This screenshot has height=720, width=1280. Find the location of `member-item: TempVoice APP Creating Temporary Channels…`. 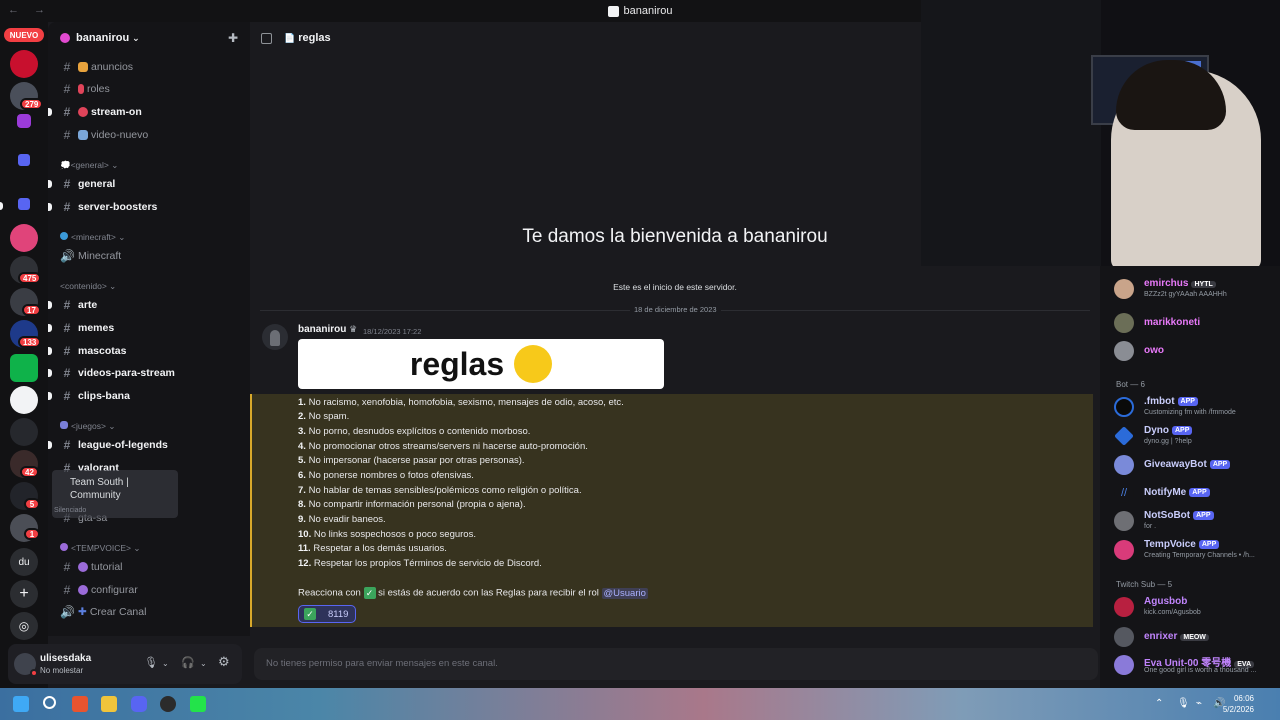

member-item: TempVoice APP Creating Temporary Channels… is located at coordinates (1196, 550).